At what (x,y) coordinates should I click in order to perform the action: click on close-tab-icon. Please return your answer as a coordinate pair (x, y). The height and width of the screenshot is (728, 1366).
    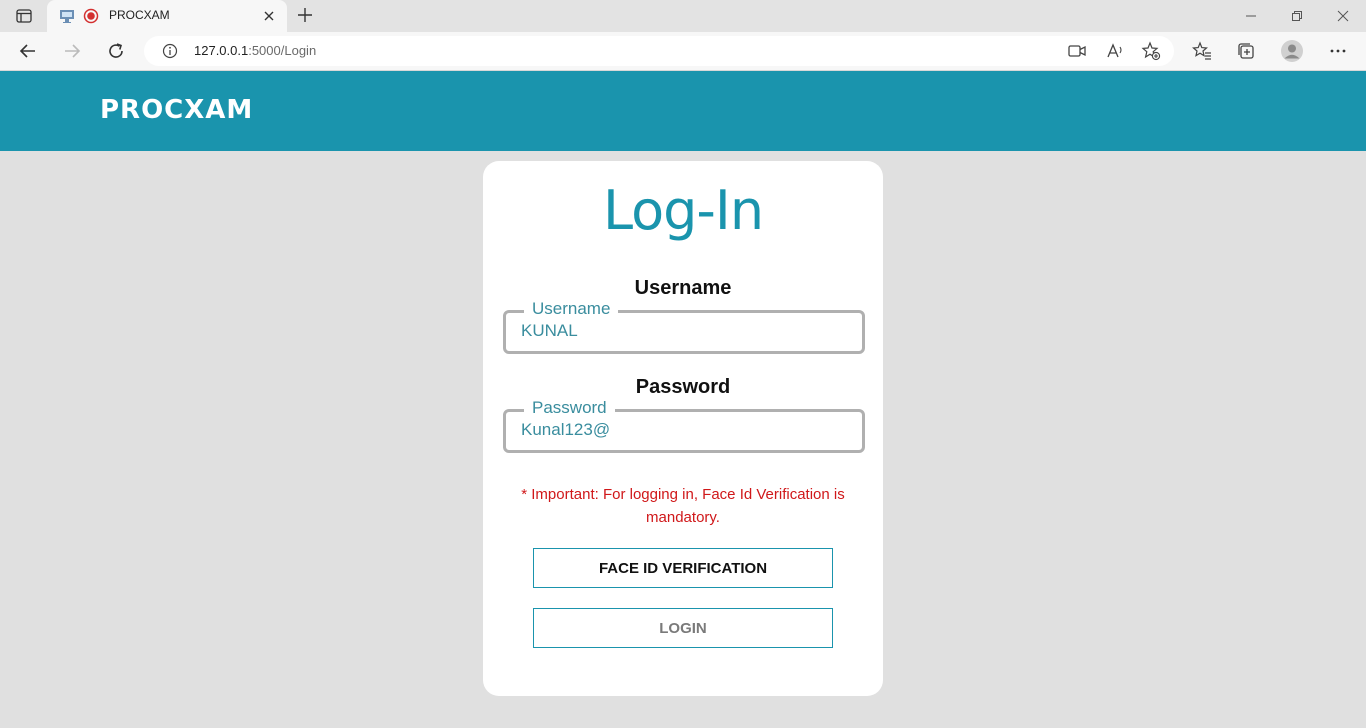
    Looking at the image, I should click on (269, 16).